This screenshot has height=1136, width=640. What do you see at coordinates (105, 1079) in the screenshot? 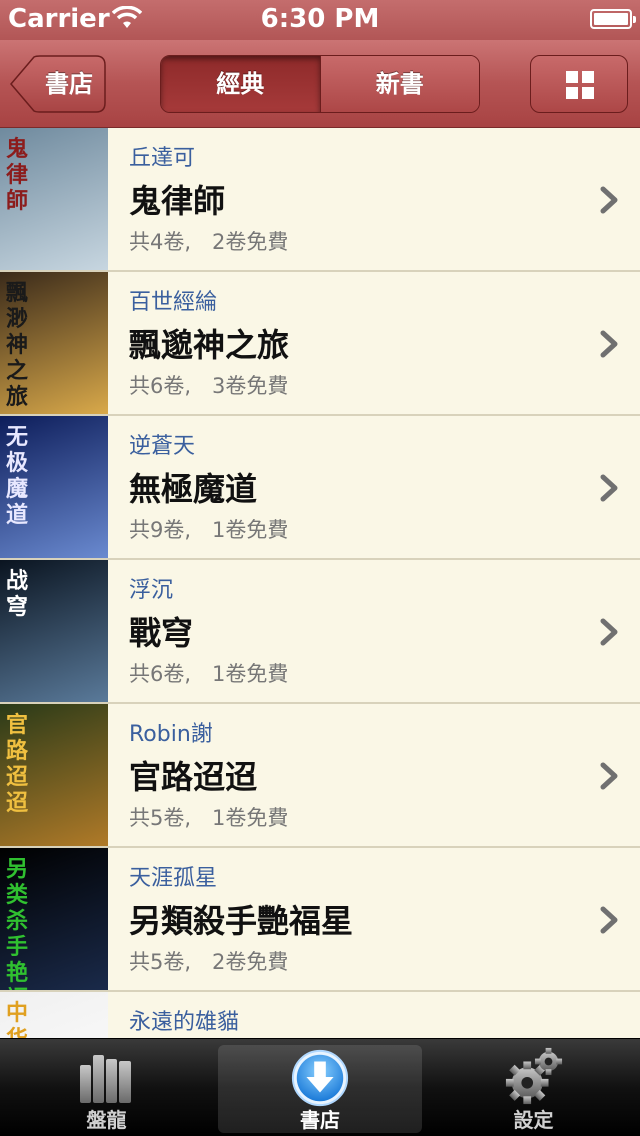
I see `bookshelf-icon` at bounding box center [105, 1079].